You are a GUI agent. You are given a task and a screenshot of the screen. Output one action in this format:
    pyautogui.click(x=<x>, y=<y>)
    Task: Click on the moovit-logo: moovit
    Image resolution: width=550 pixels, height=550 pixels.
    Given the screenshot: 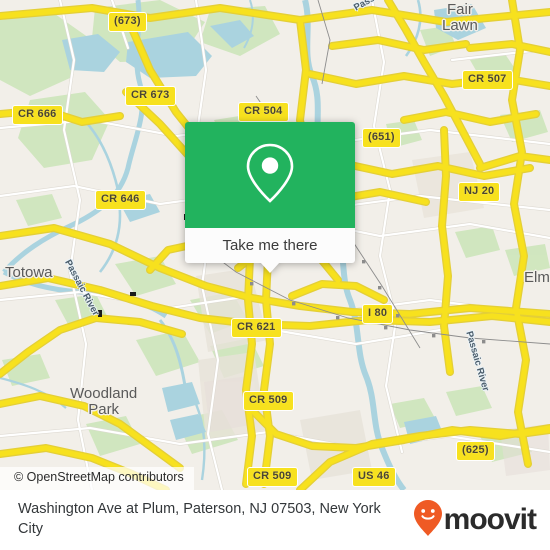 What is the action you would take?
    pyautogui.click(x=475, y=520)
    